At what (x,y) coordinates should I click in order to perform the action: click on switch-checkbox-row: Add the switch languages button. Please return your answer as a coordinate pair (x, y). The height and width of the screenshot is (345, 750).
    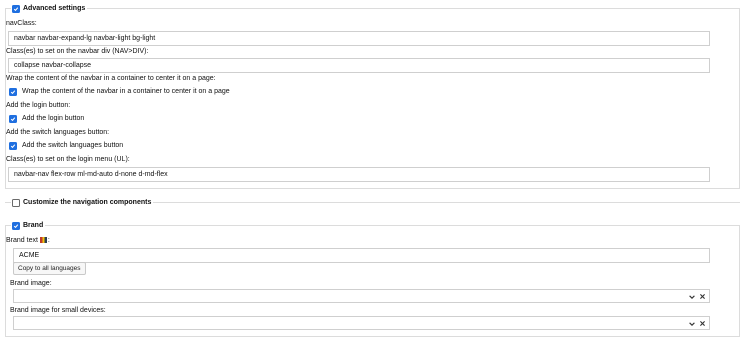
    Looking at the image, I should click on (66, 146).